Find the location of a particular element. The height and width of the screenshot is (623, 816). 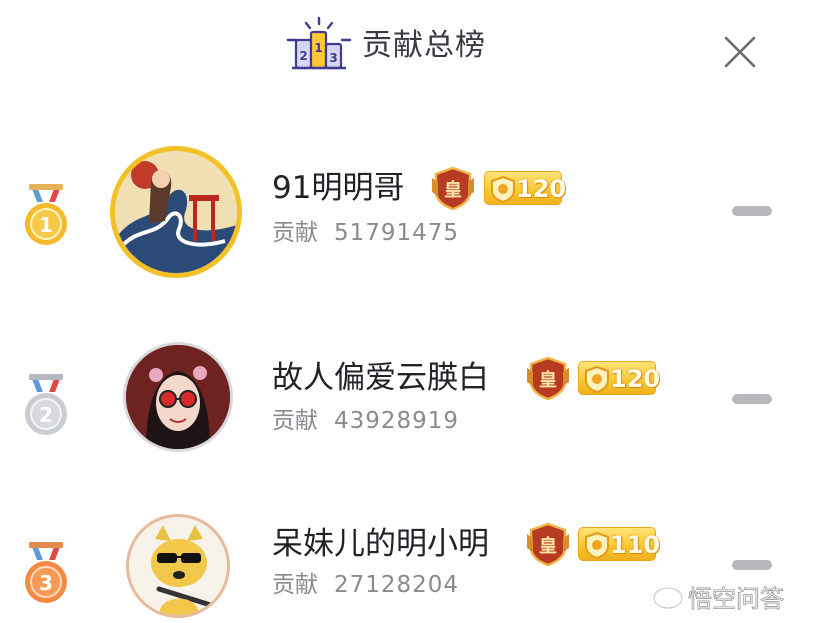

watermark: 悟空问答 is located at coordinates (731, 597).